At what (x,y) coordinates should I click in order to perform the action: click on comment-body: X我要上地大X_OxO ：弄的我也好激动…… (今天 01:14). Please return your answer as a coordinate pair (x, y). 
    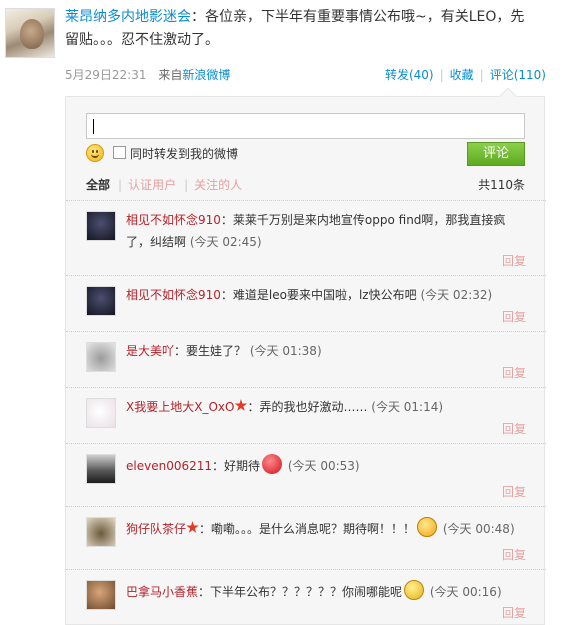
    Looking at the image, I should click on (326, 407).